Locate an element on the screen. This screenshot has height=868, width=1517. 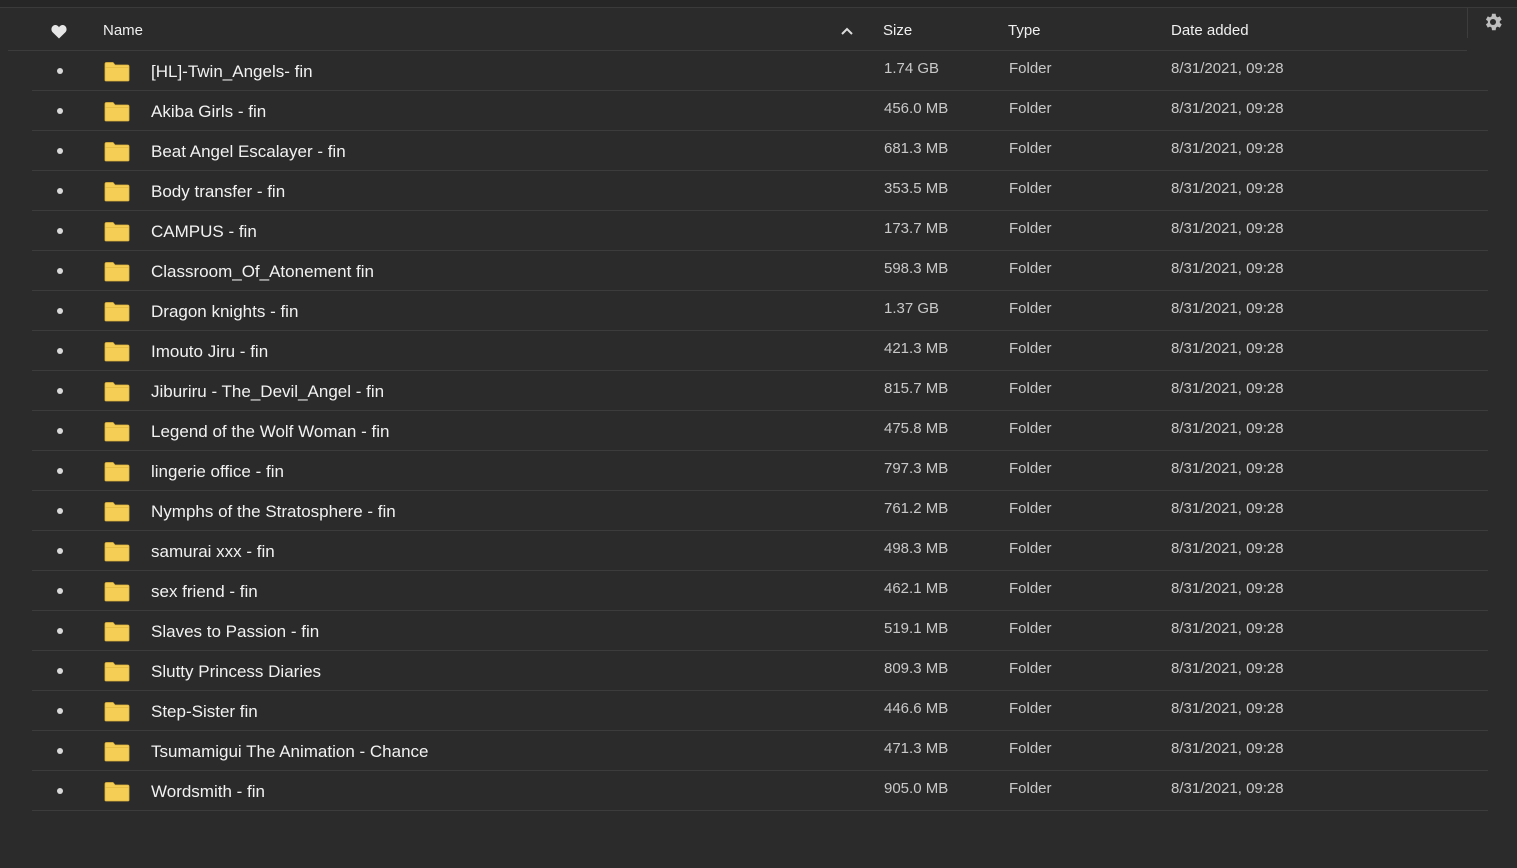
file-size: 761.2 MB is located at coordinates (916, 508).